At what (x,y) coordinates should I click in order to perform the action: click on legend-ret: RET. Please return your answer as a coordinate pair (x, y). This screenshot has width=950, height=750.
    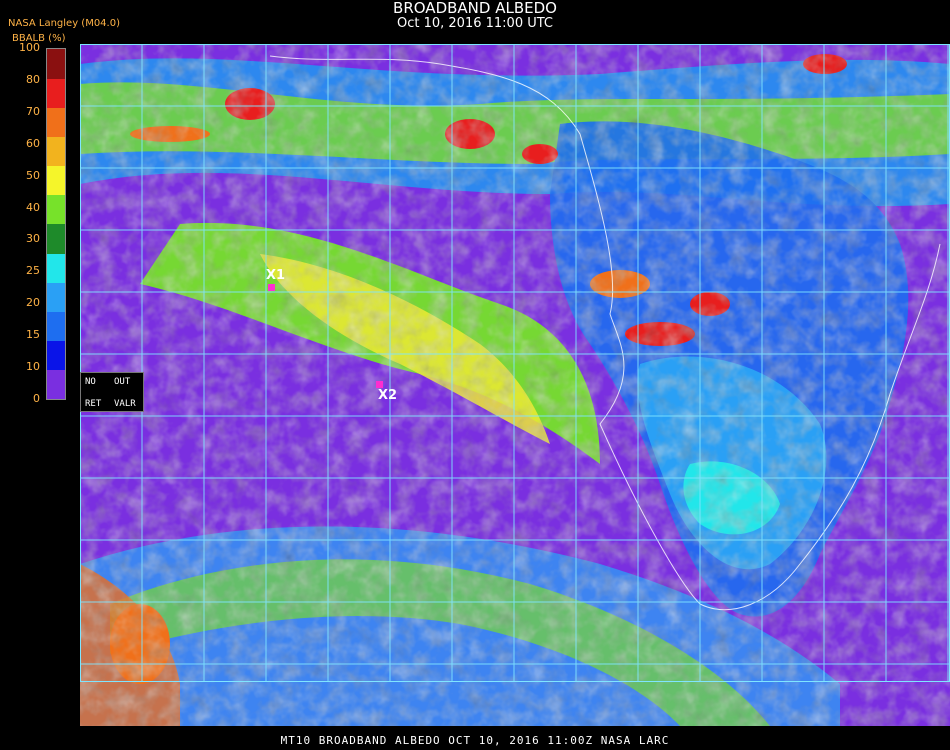
    Looking at the image, I should click on (93, 404).